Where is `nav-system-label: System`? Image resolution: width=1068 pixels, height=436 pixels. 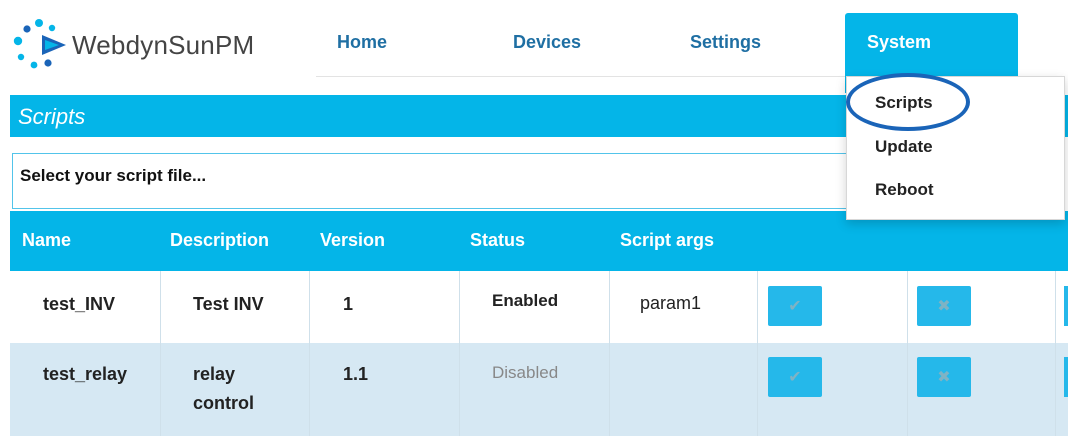
nav-system-label: System is located at coordinates (899, 42).